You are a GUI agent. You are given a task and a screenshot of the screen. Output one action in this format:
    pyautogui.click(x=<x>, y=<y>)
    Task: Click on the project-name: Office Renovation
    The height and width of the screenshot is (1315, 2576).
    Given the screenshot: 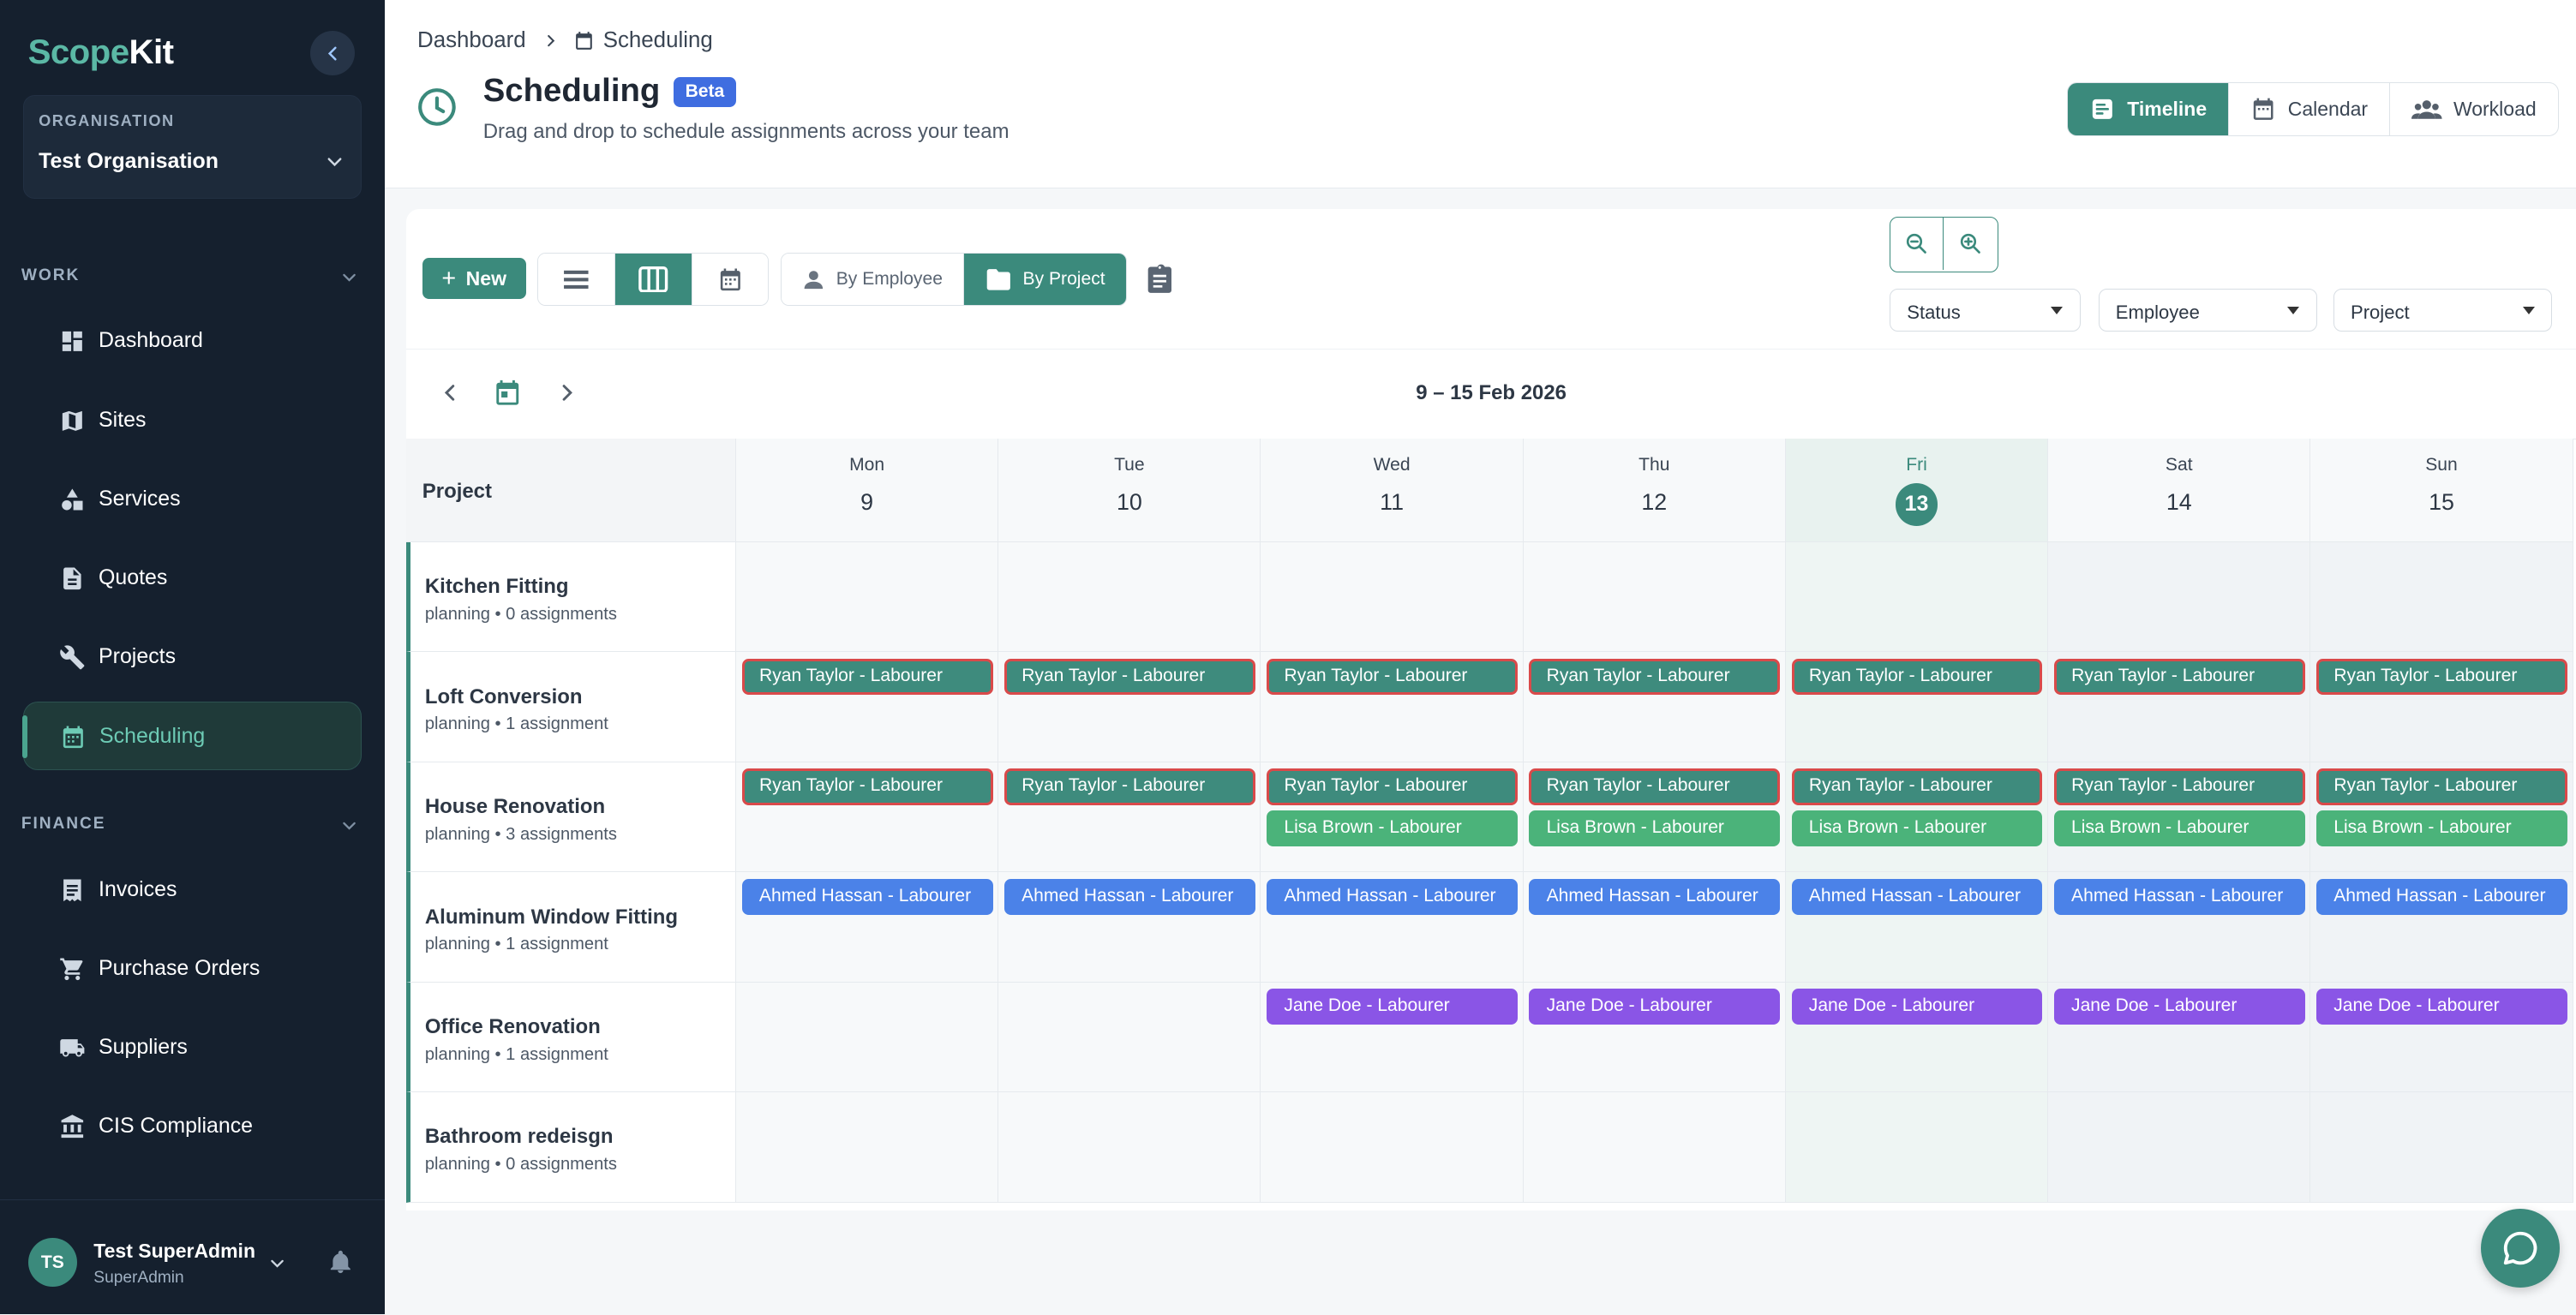 What is the action you would take?
    pyautogui.click(x=512, y=1026)
    